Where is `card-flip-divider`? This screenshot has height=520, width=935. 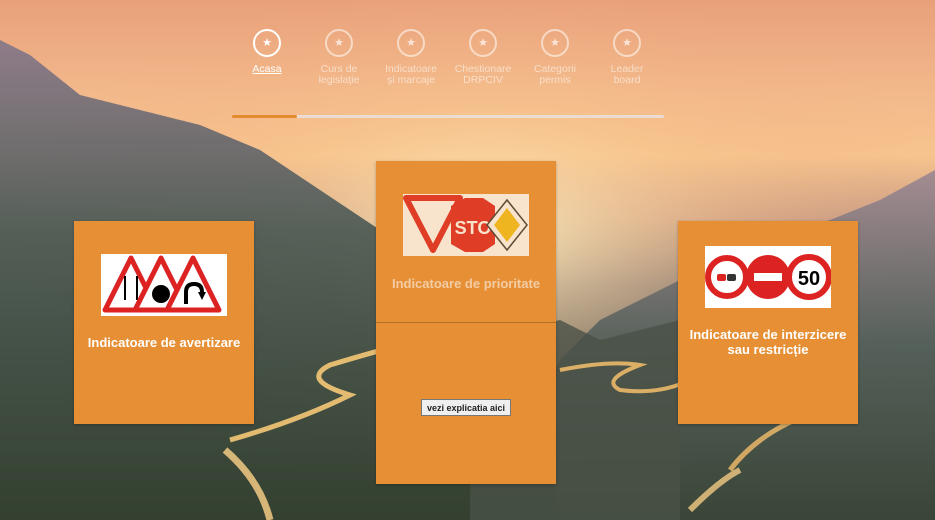
card-flip-divider is located at coordinates (466, 322).